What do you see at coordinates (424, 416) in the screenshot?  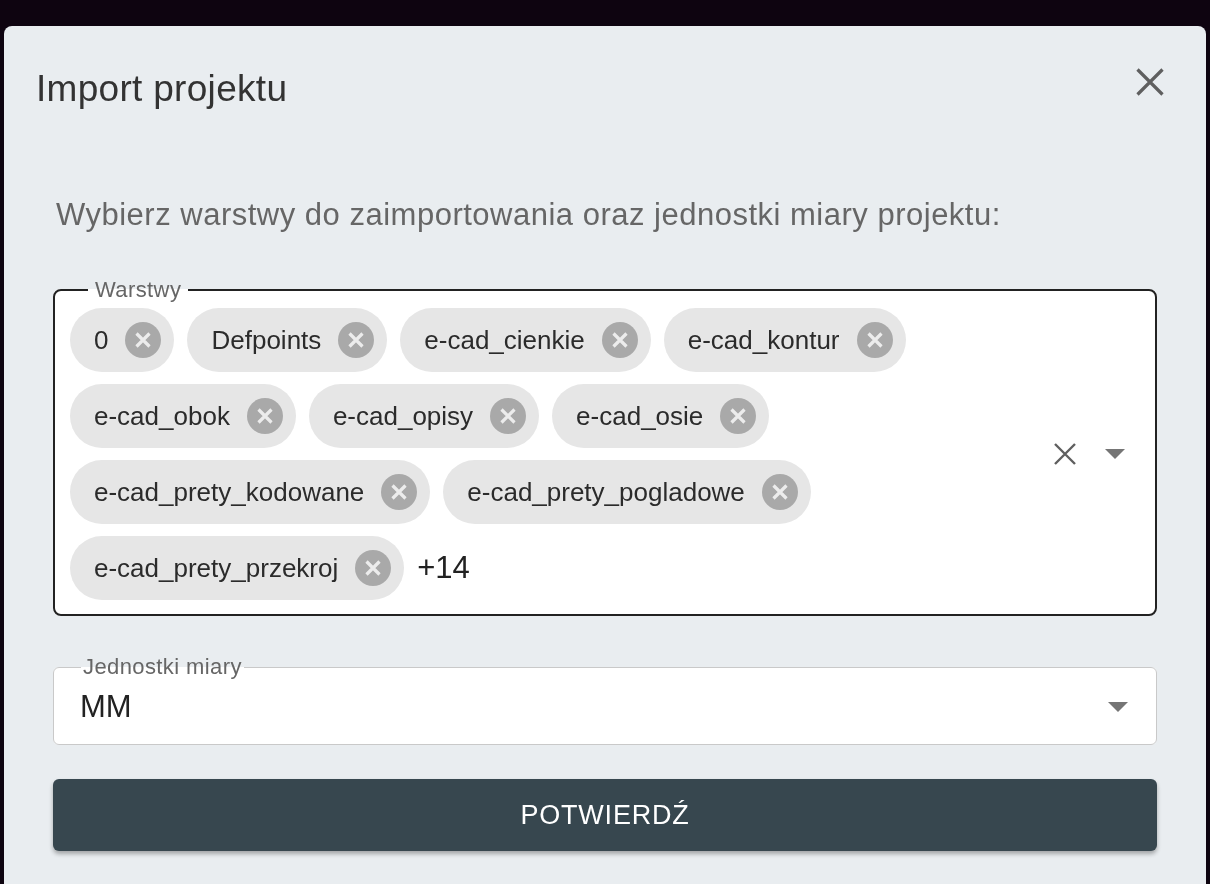 I see `layer-chip: e-cad_opisy` at bounding box center [424, 416].